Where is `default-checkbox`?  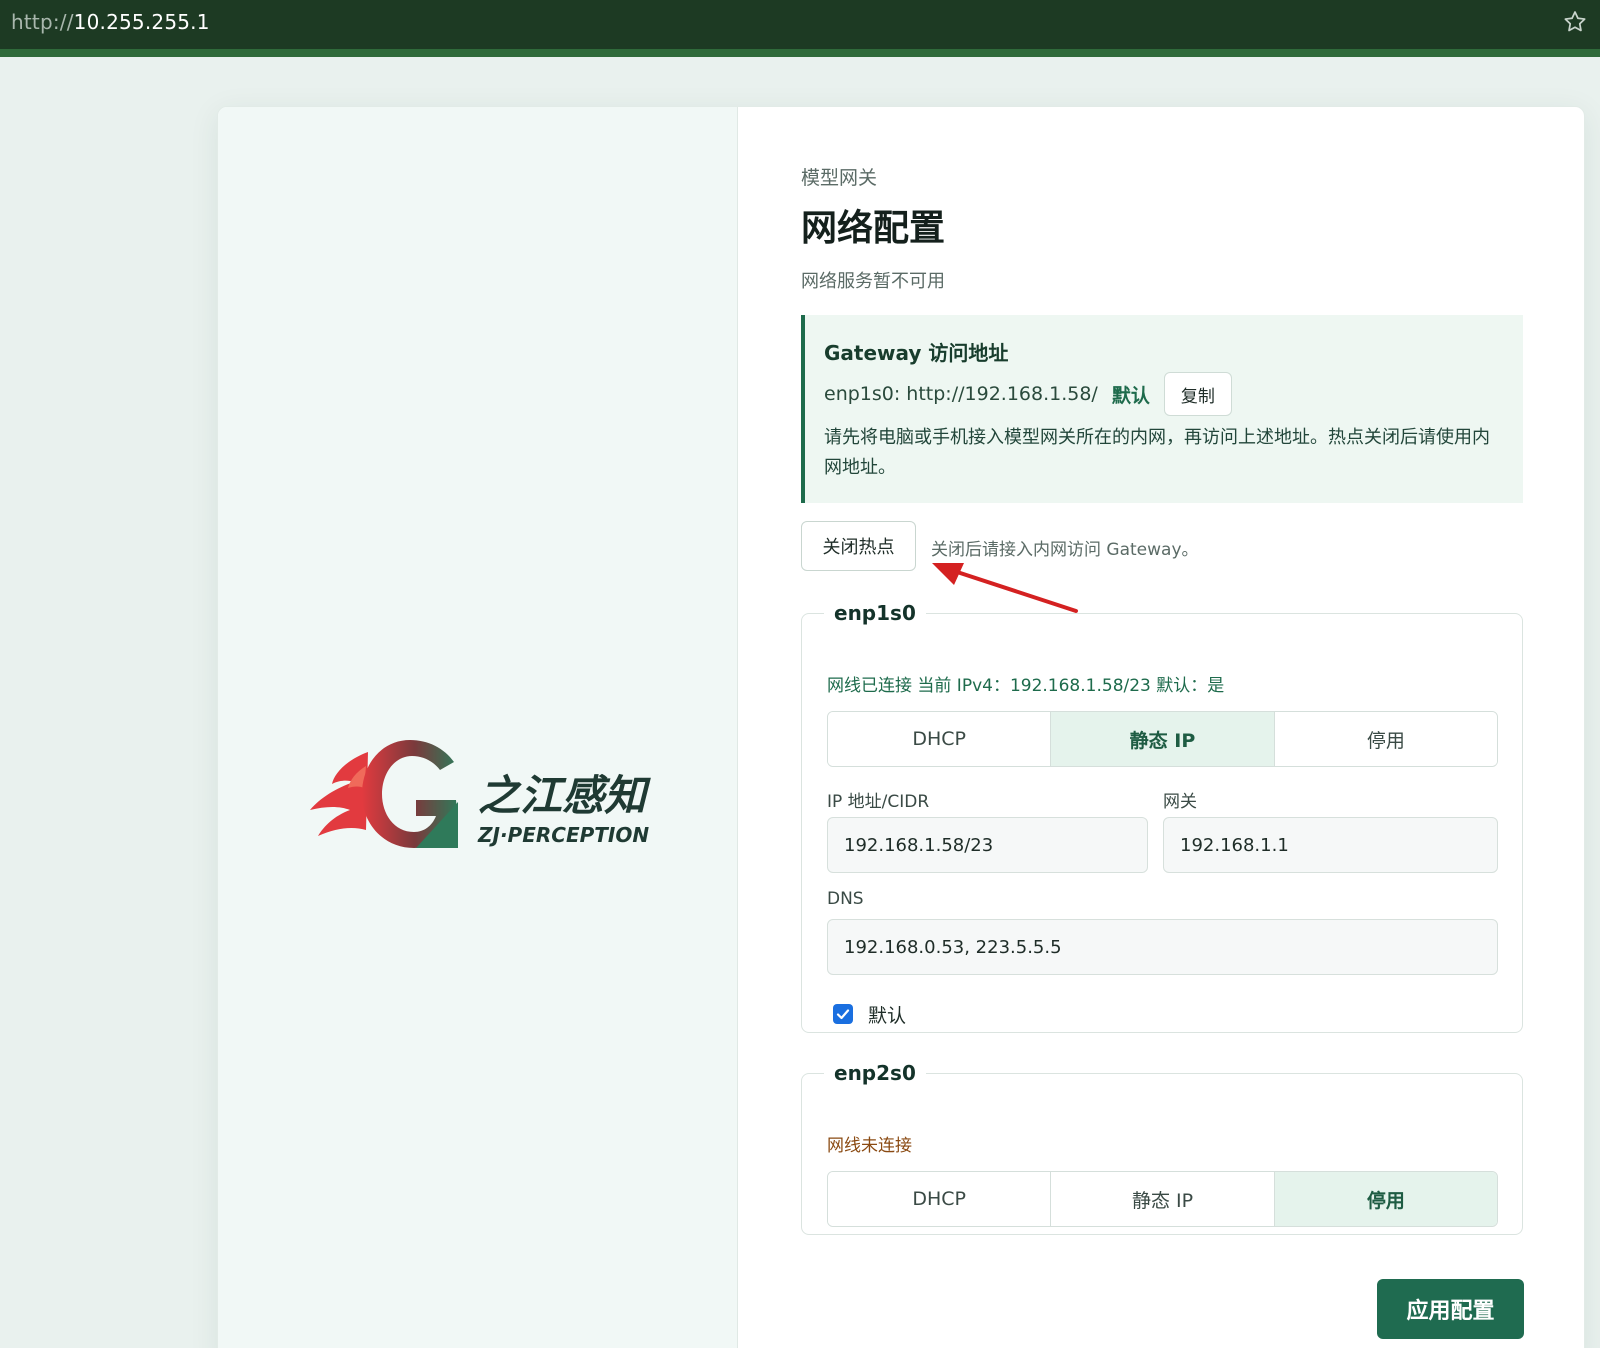
default-checkbox is located at coordinates (843, 1014).